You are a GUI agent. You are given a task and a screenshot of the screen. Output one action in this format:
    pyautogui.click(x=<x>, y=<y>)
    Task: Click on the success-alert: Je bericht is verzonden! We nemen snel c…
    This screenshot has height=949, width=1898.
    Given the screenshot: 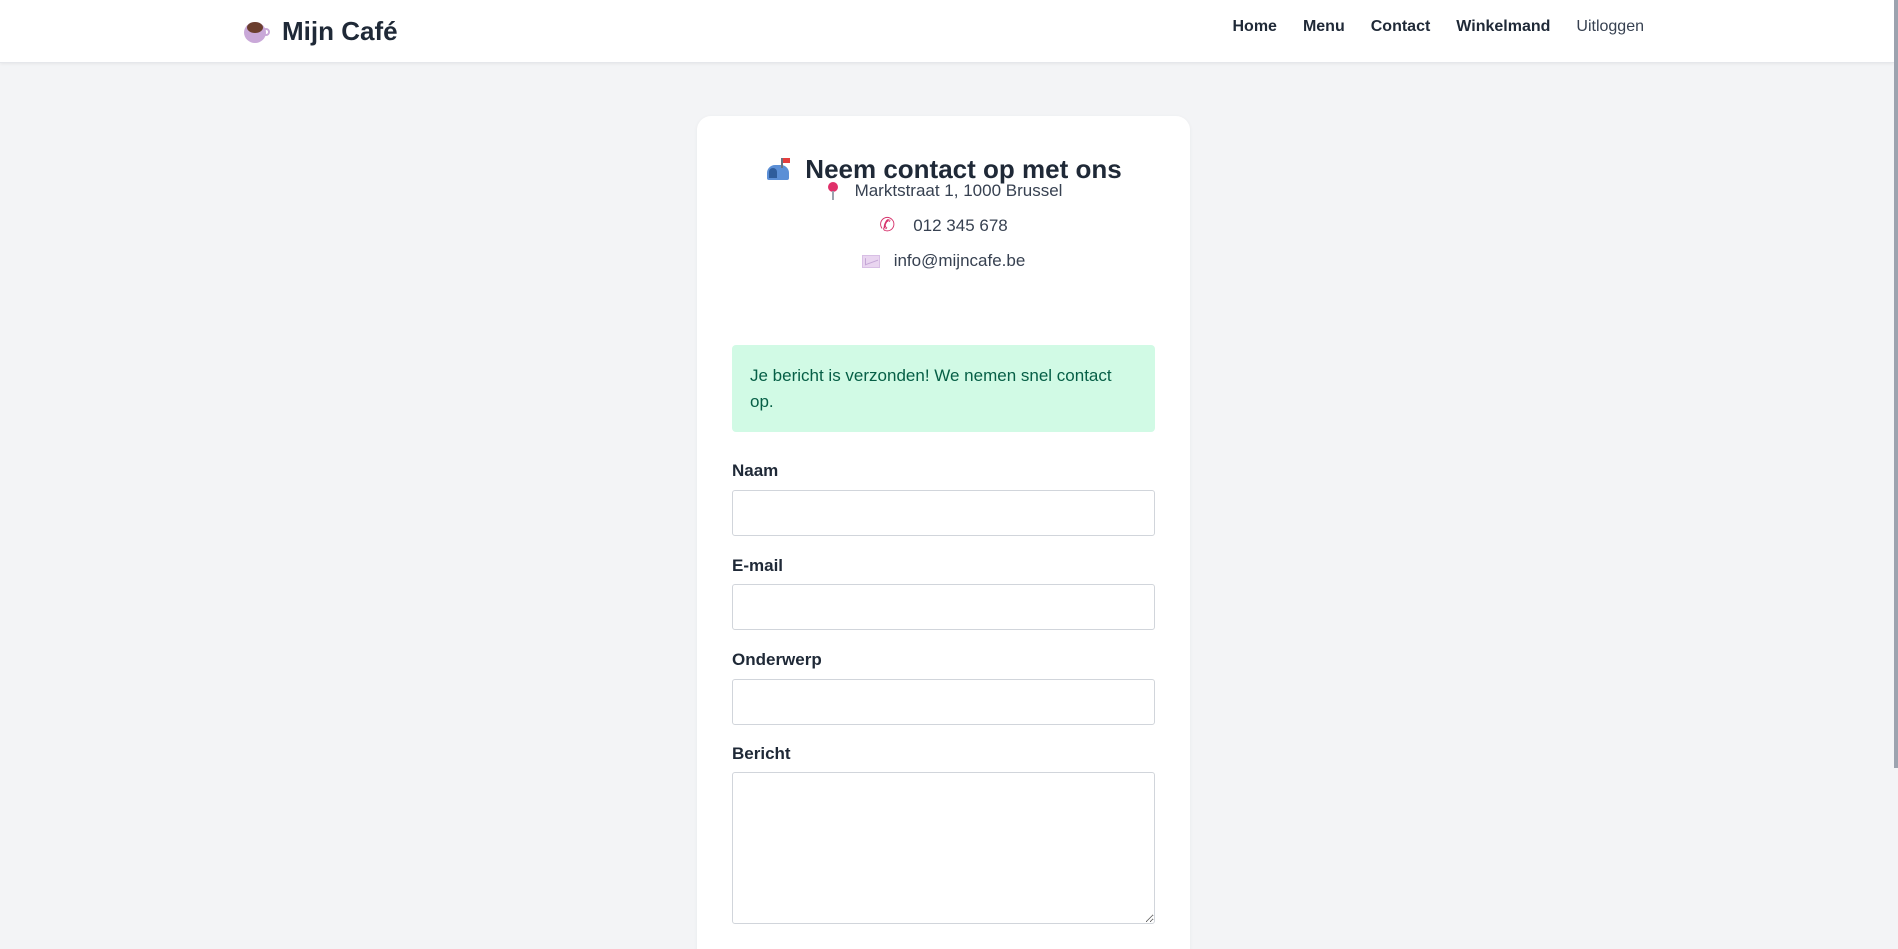 What is the action you would take?
    pyautogui.click(x=943, y=388)
    